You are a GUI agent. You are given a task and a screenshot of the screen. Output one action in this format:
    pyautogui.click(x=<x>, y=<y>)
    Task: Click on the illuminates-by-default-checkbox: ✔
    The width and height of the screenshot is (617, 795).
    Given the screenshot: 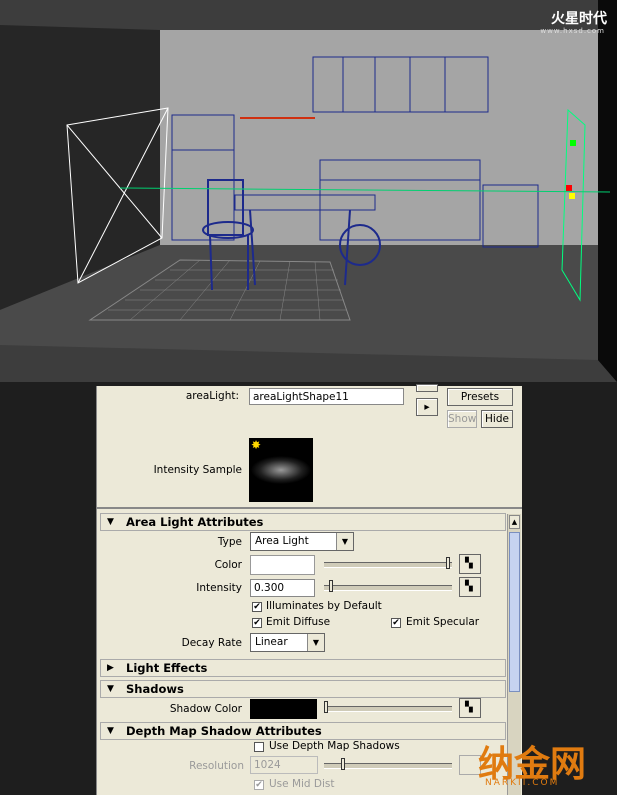 What is the action you would take?
    pyautogui.click(x=257, y=607)
    